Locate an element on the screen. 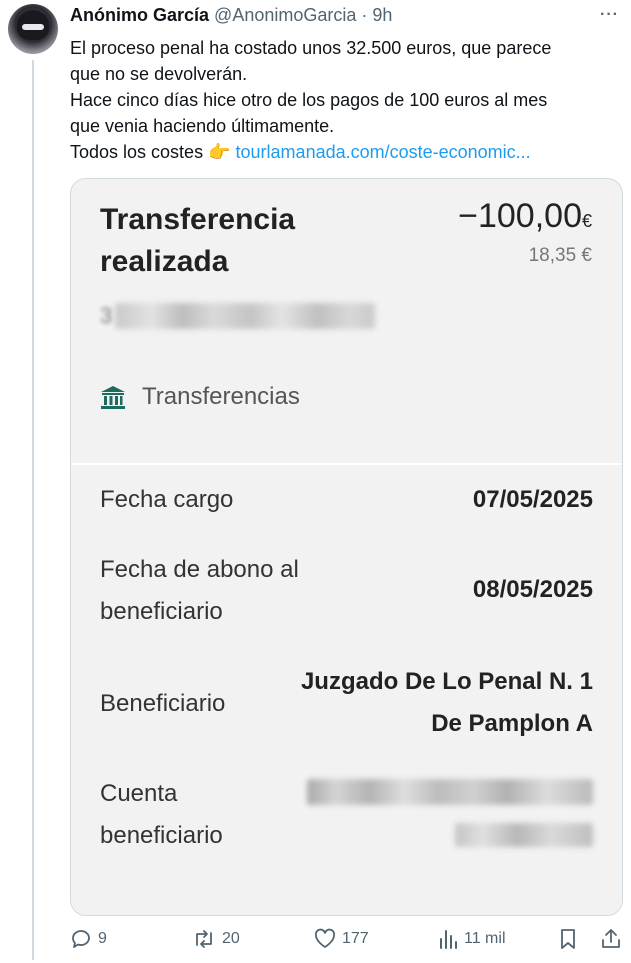 The width and height of the screenshot is (631, 963). fecha-abono-value: 08/05/2025 is located at coordinates (532, 589).